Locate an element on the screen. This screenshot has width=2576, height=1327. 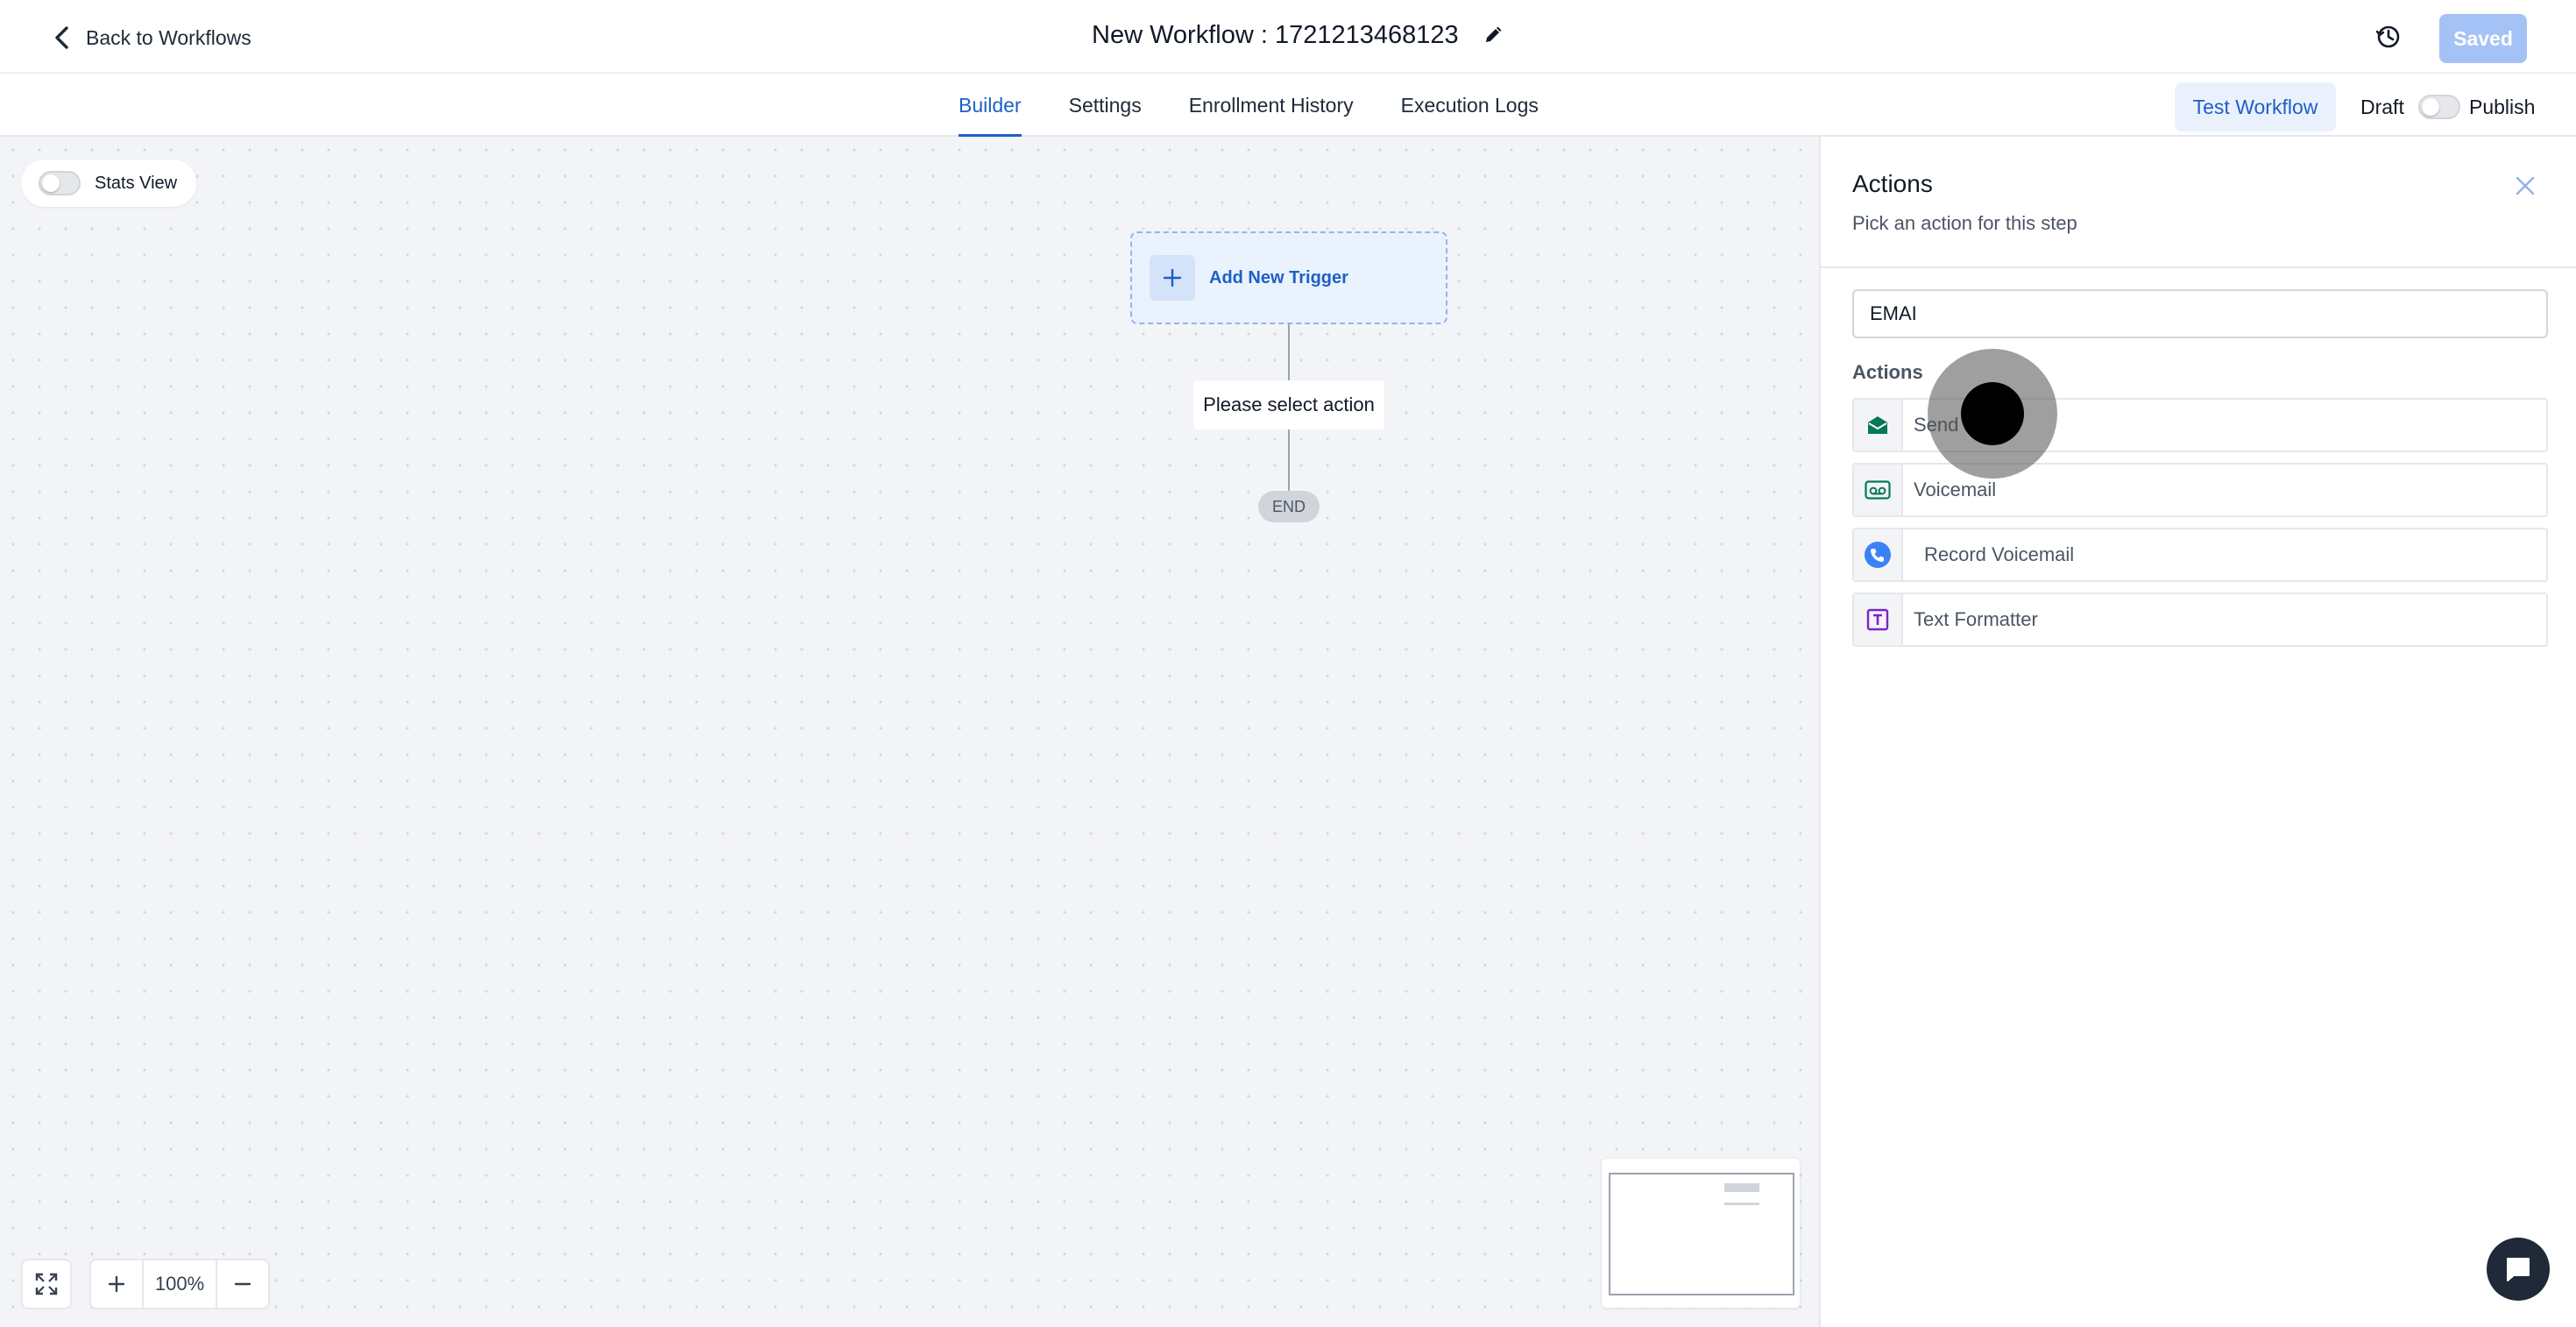
zoom-controls: 100% is located at coordinates (145, 1284).